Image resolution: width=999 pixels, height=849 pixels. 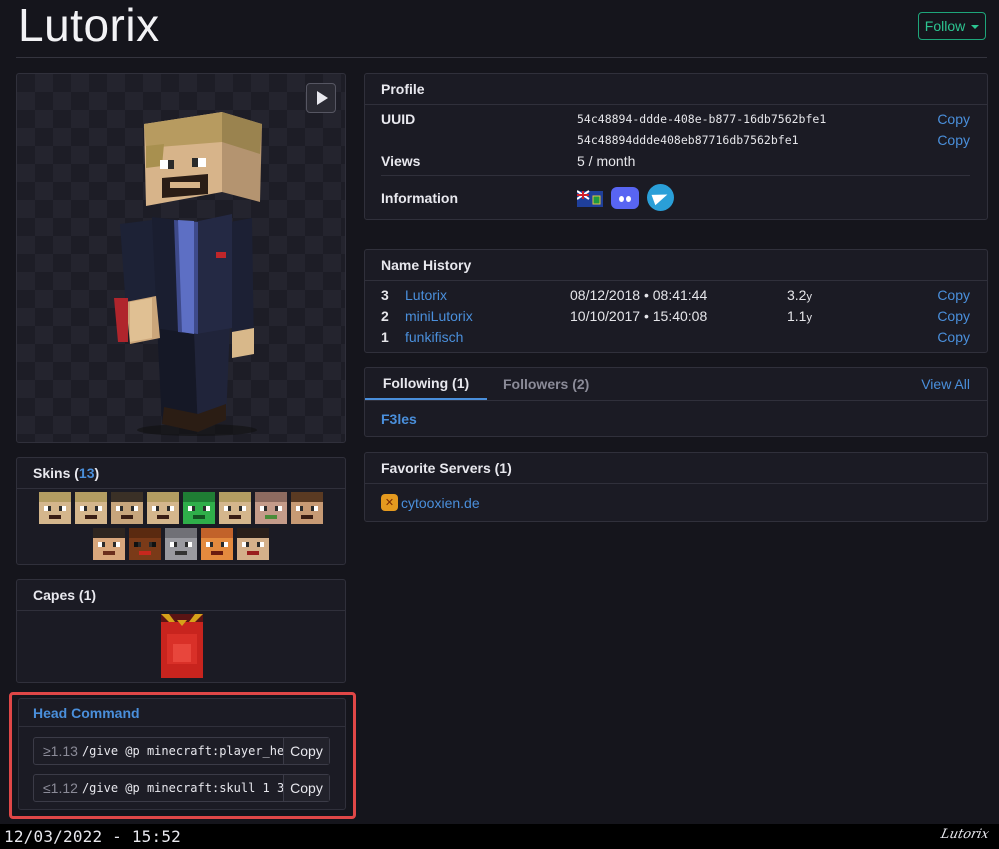 What do you see at coordinates (399, 419) in the screenshot?
I see `following-user-link: F3les` at bounding box center [399, 419].